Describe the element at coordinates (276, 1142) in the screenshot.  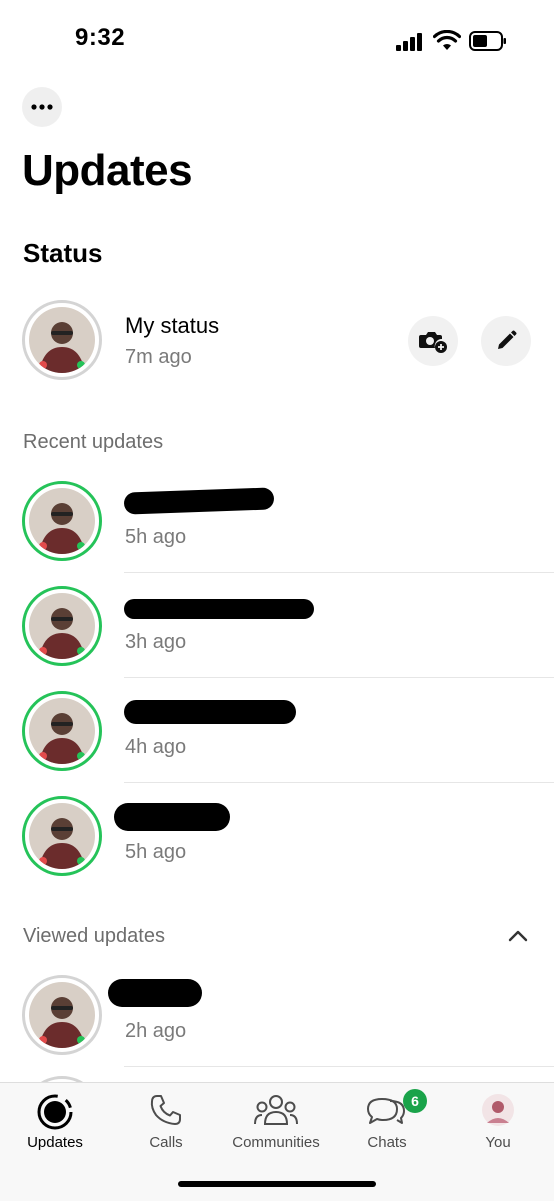
I see `tab-label: Communities` at that location.